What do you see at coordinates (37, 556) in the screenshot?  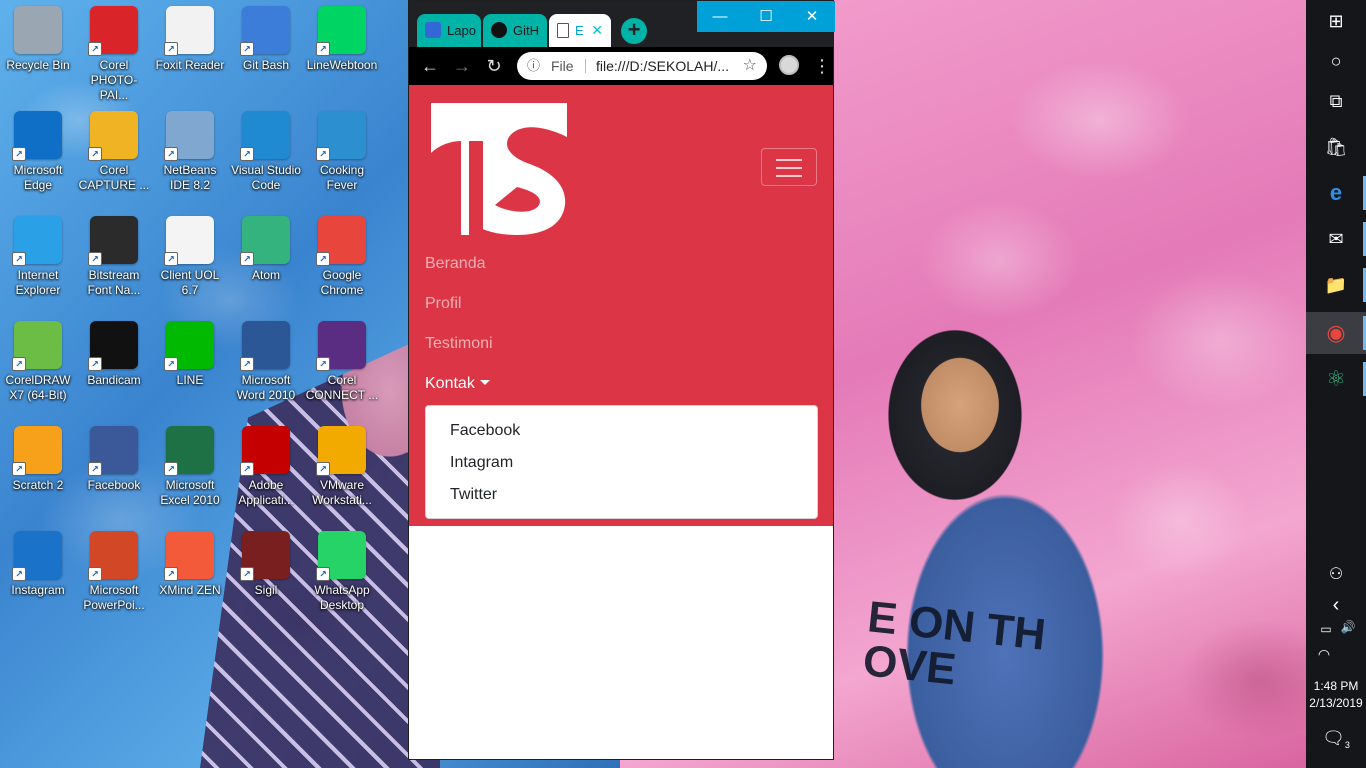 I see `instagram-icon: ↗` at bounding box center [37, 556].